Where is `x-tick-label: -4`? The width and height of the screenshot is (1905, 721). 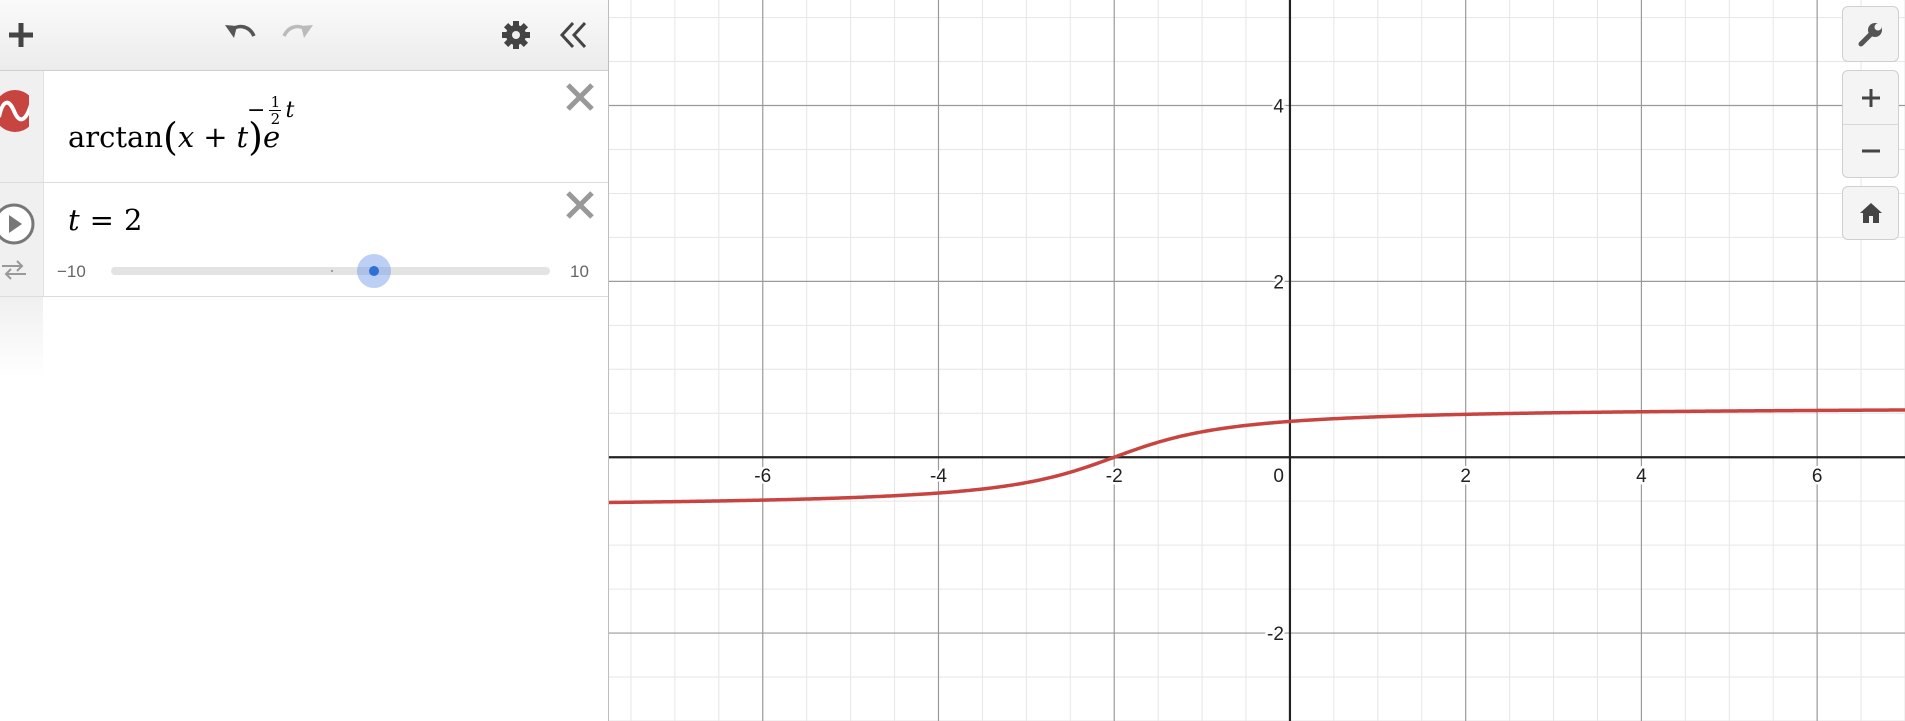
x-tick-label: -4 is located at coordinates (938, 476).